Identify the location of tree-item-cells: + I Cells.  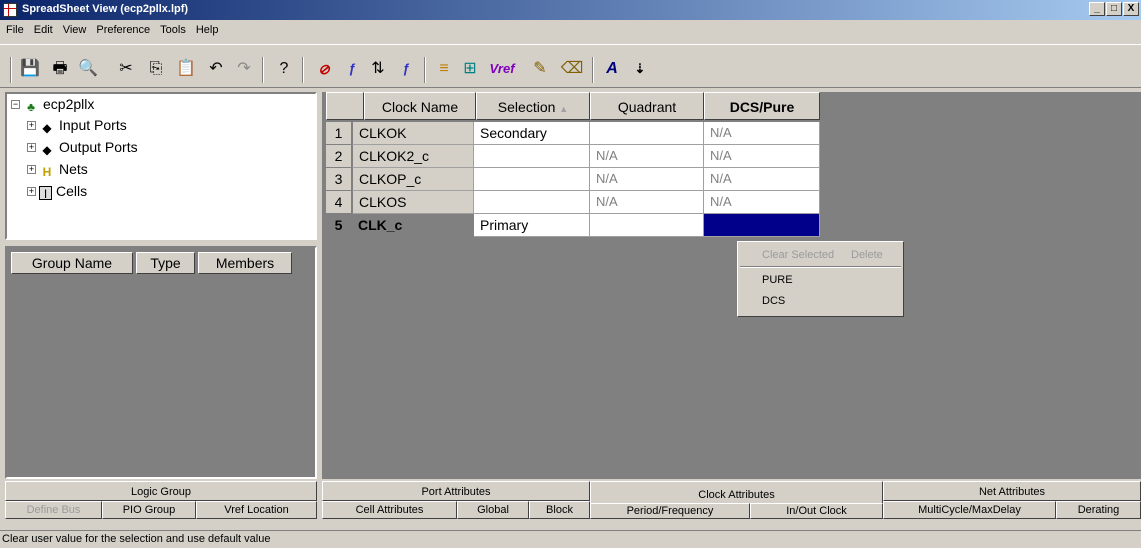
(57, 191).